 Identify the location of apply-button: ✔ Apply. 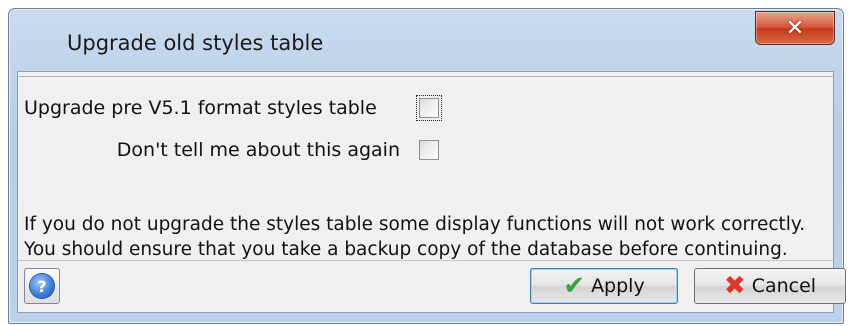
(604, 286).